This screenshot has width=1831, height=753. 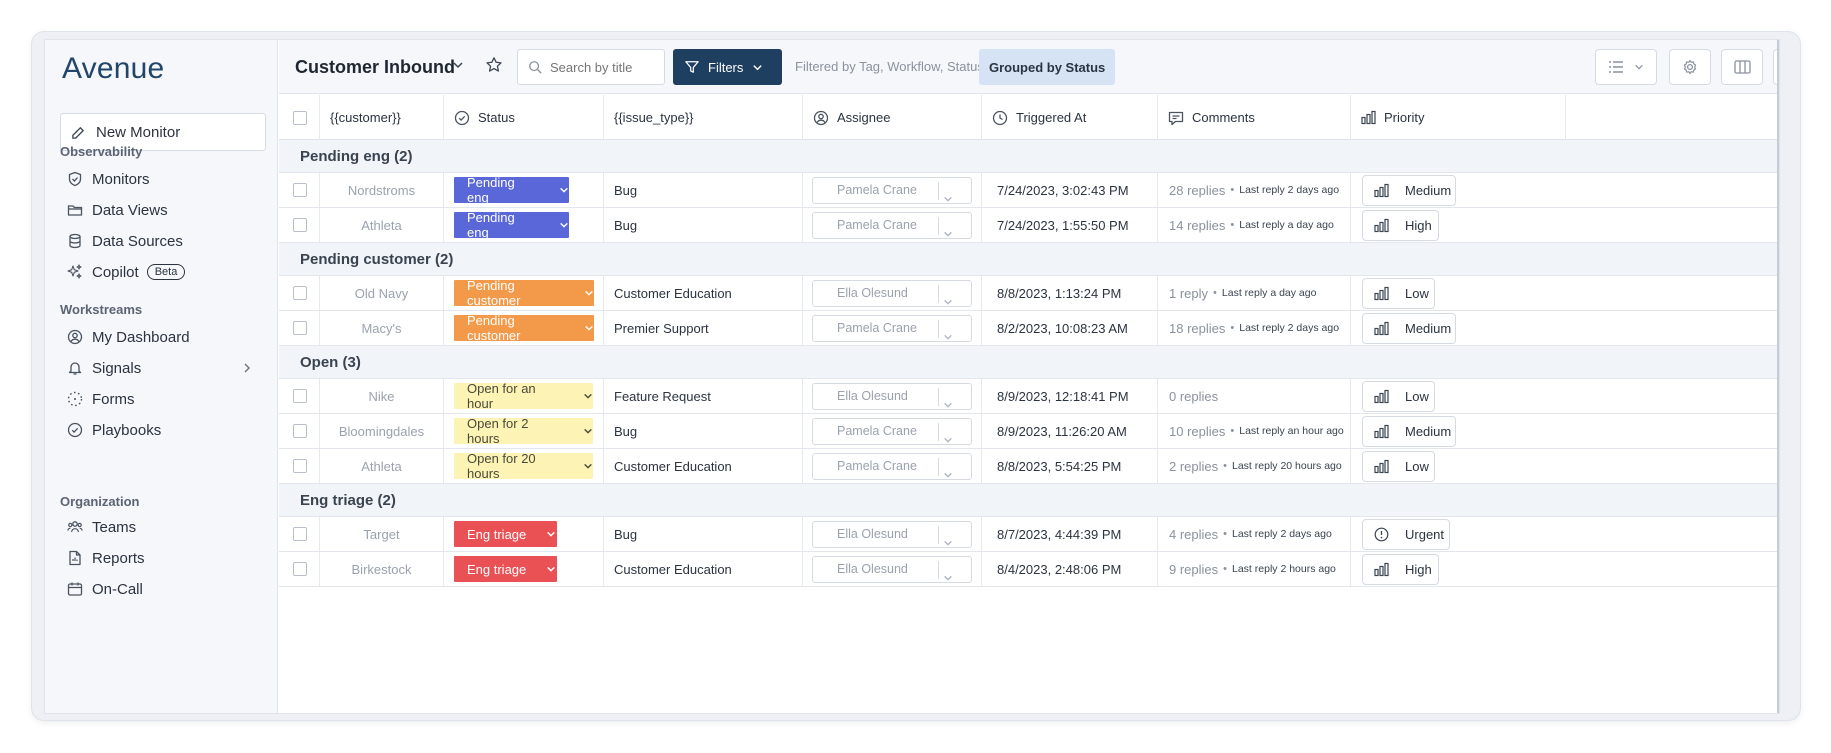 What do you see at coordinates (1193, 534) in the screenshot?
I see `reply-count: 4 replies` at bounding box center [1193, 534].